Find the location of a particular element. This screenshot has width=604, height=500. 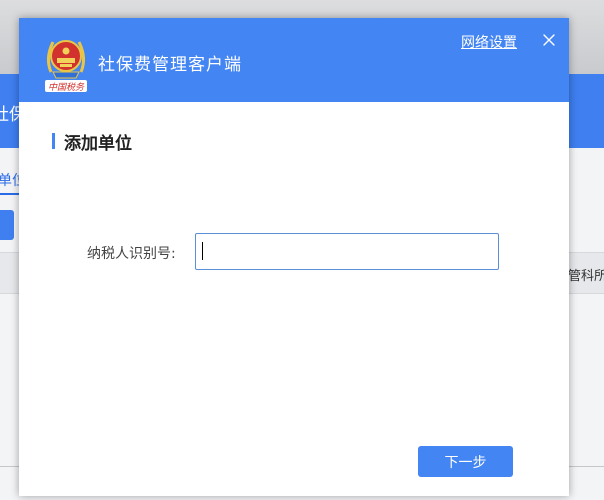

network-settings-link: 网络设置 is located at coordinates (489, 42).